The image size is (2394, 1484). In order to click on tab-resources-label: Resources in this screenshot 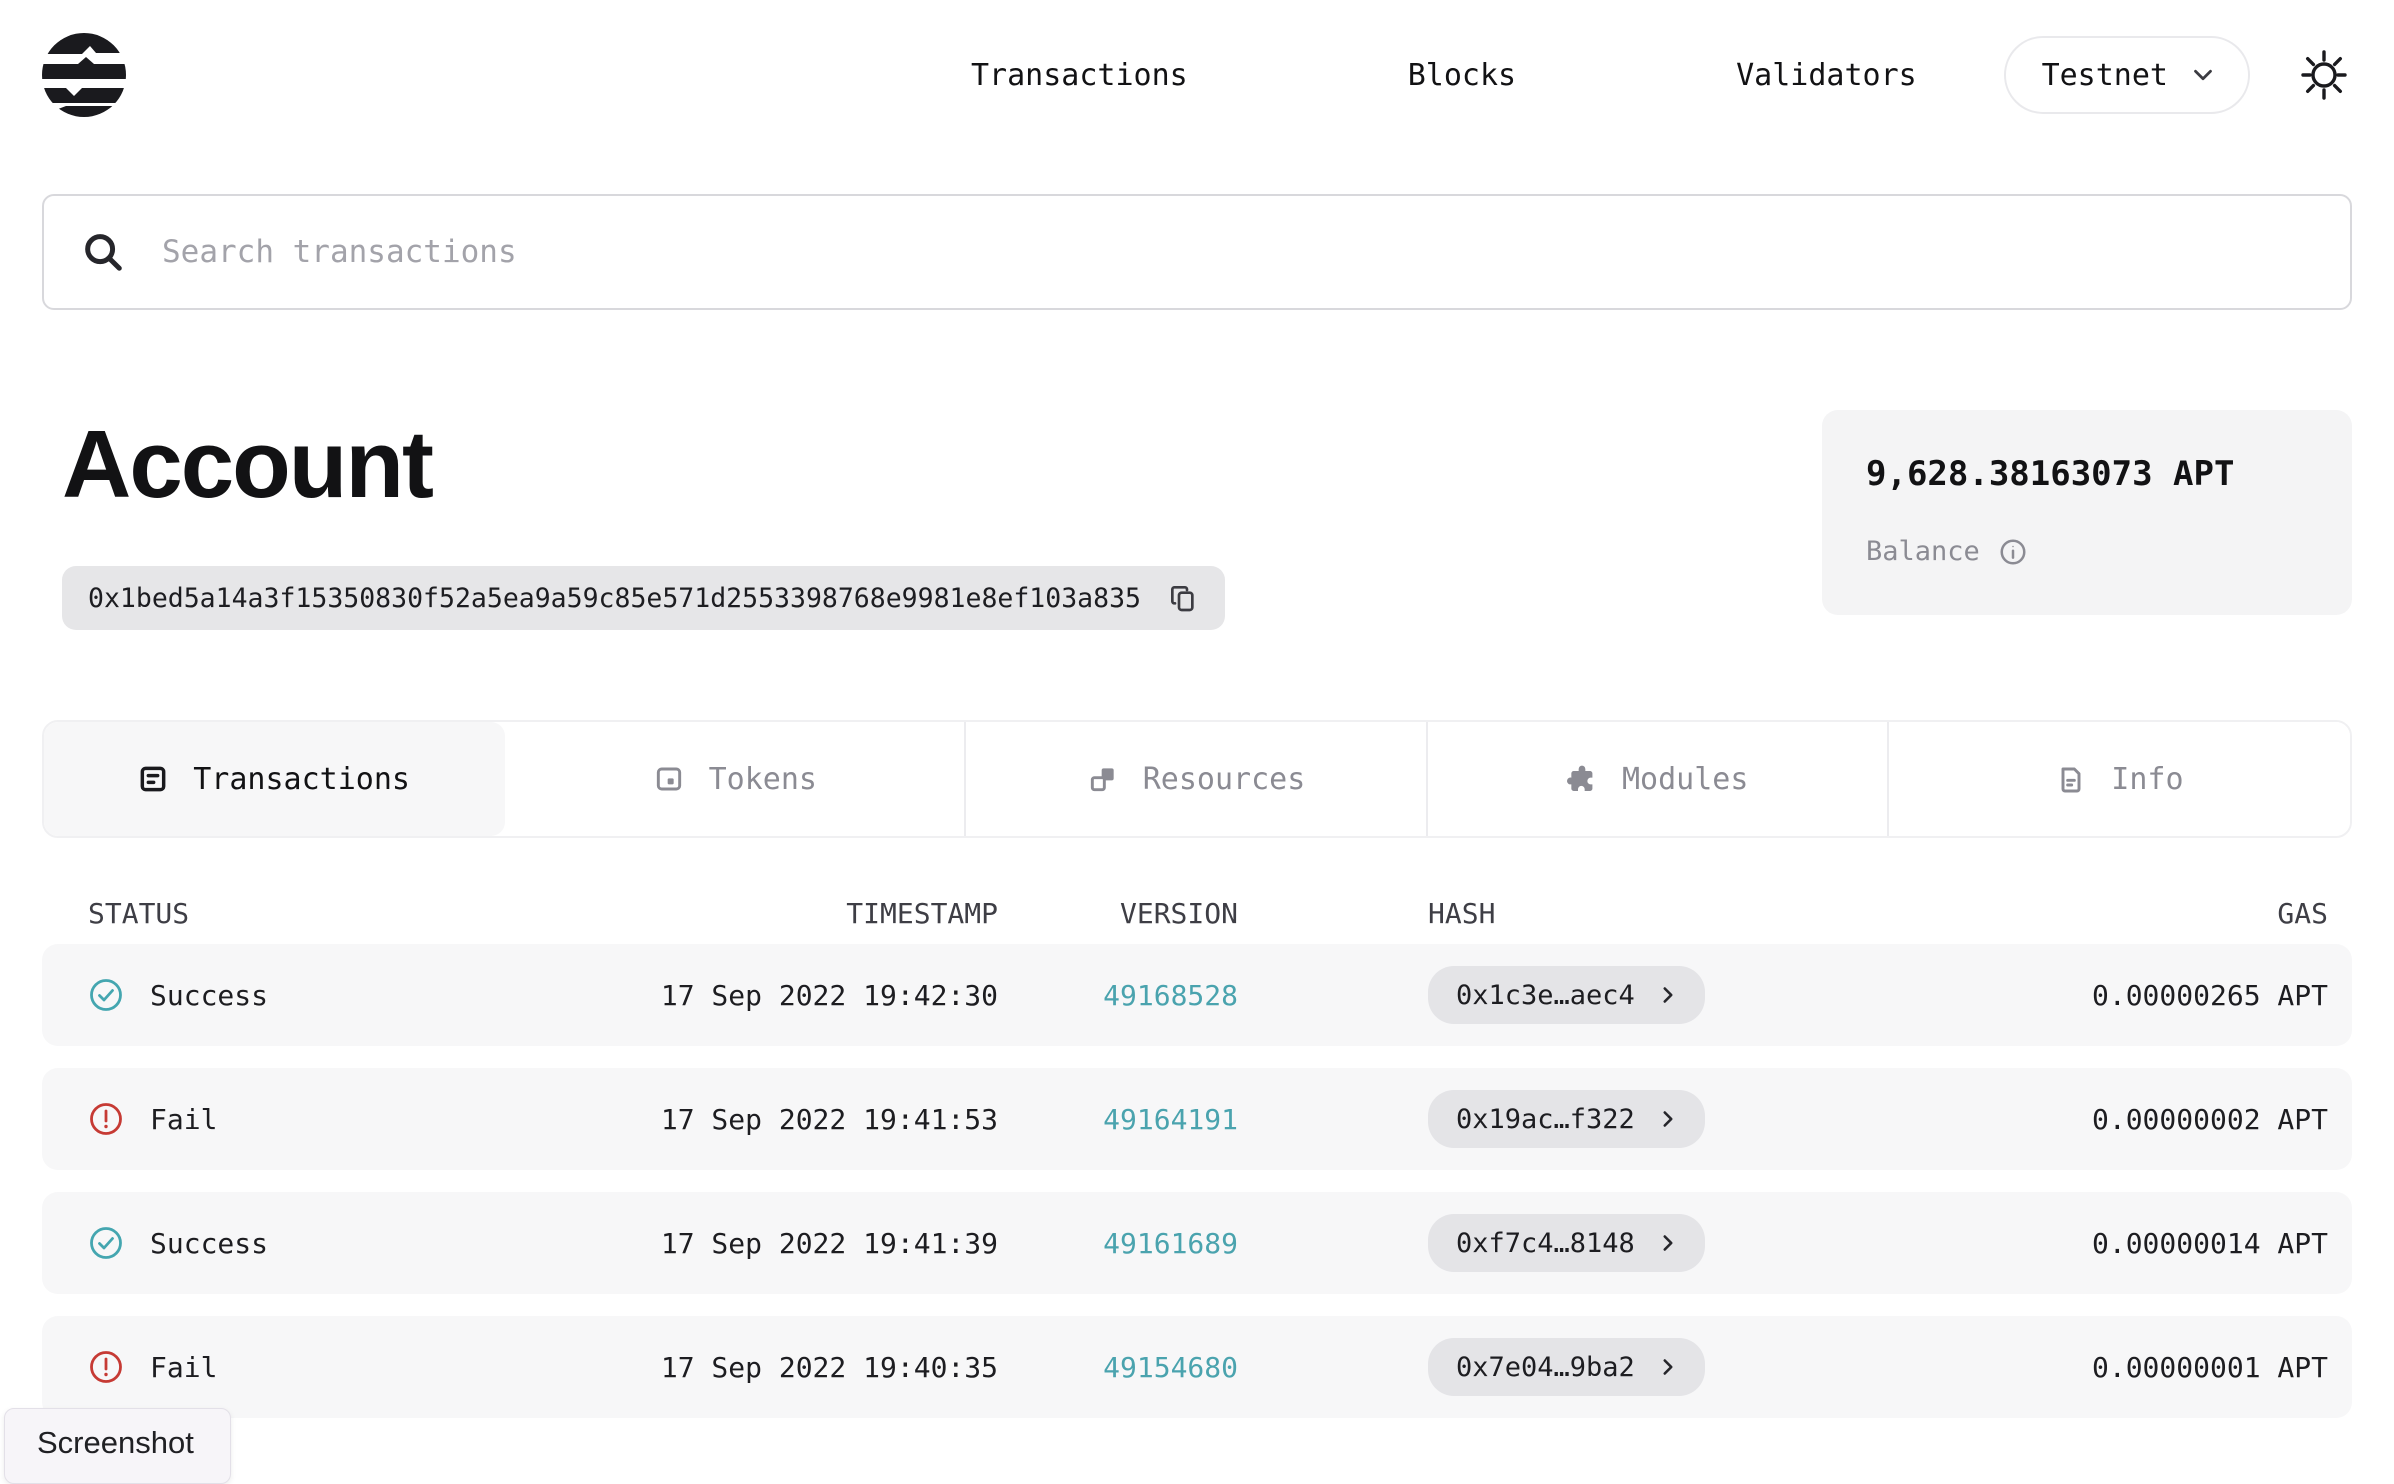, I will do `click(1224, 779)`.